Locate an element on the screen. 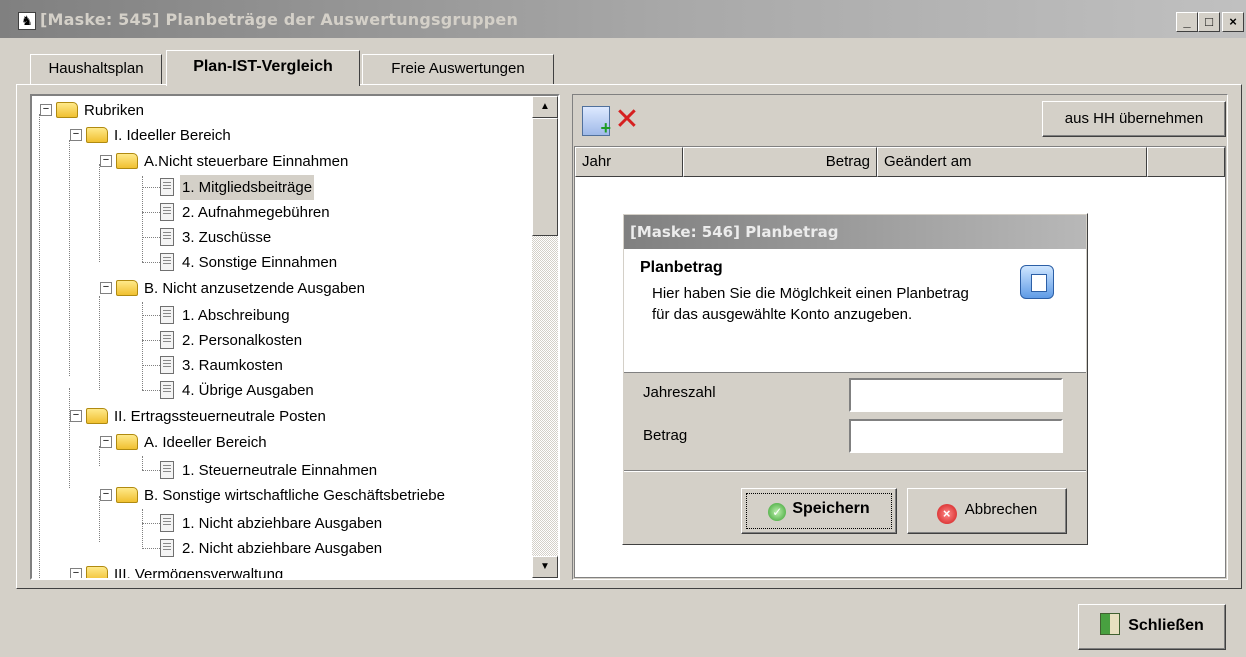  minimize-button: _ is located at coordinates (1187, 22).